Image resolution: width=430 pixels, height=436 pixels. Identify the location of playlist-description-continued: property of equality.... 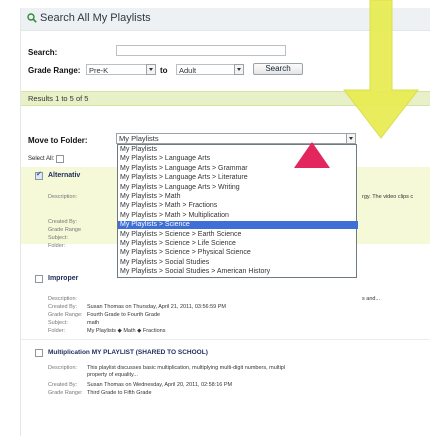
(112, 375).